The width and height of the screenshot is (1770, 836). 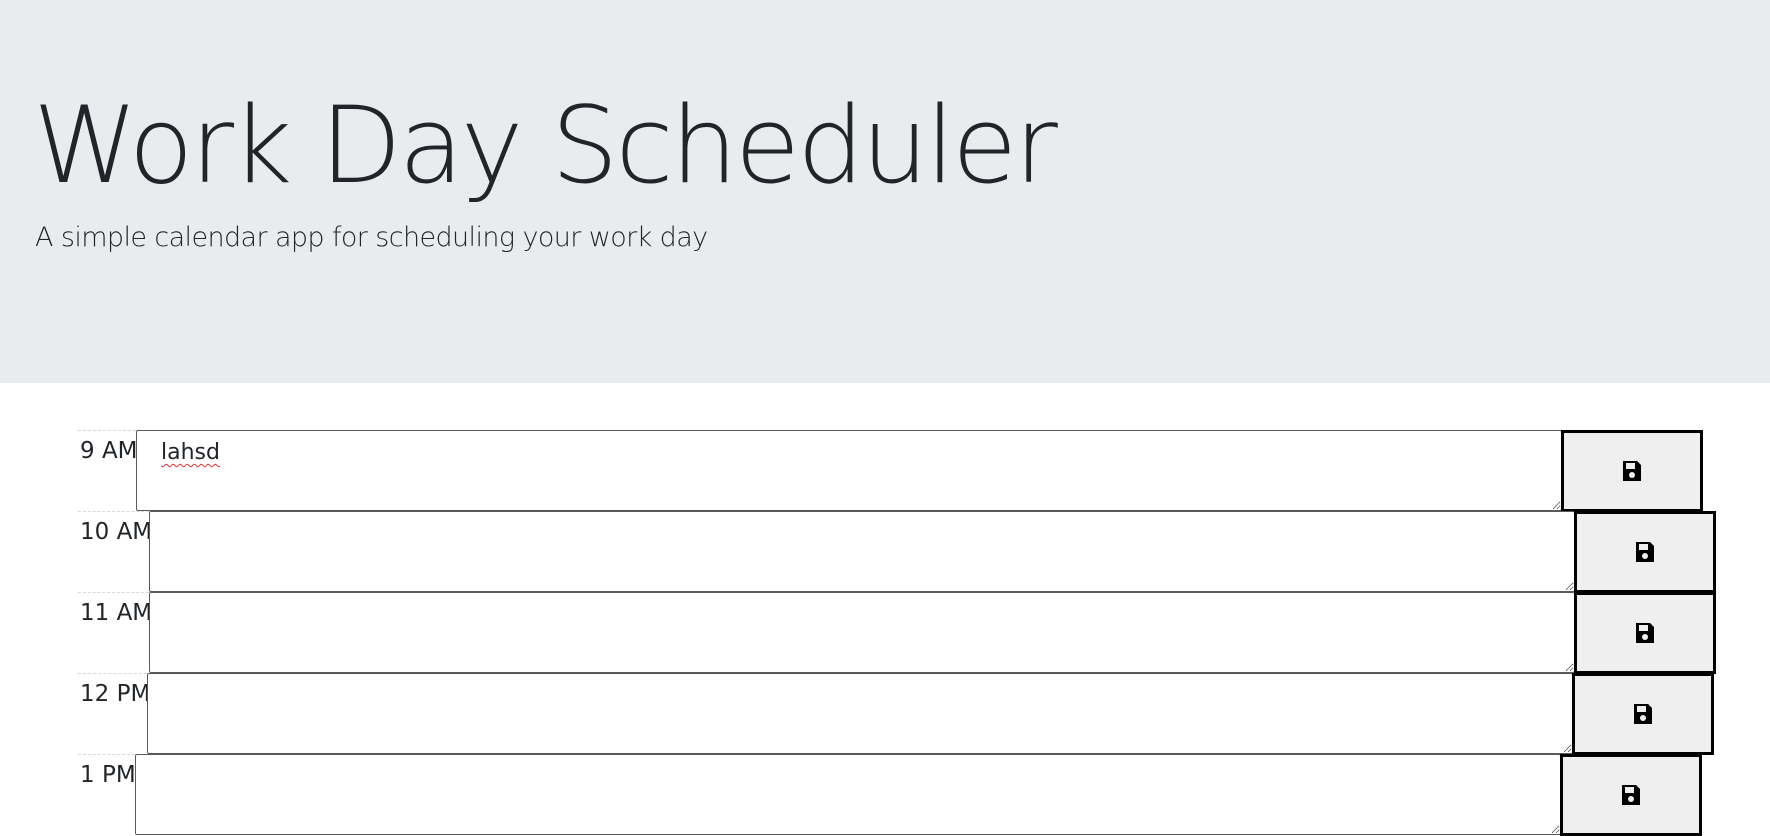 I want to click on time-block-12pm: 12 PM, so click(x=898, y=714).